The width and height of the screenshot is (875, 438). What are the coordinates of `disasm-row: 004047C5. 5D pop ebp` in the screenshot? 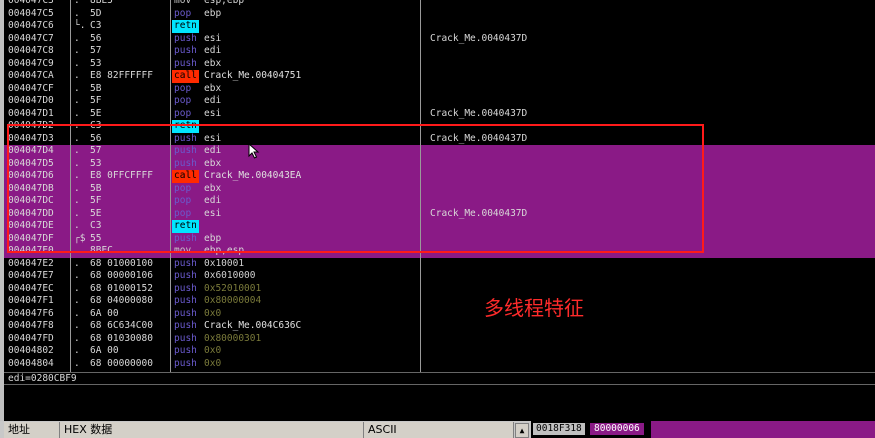 It's located at (439, 14).